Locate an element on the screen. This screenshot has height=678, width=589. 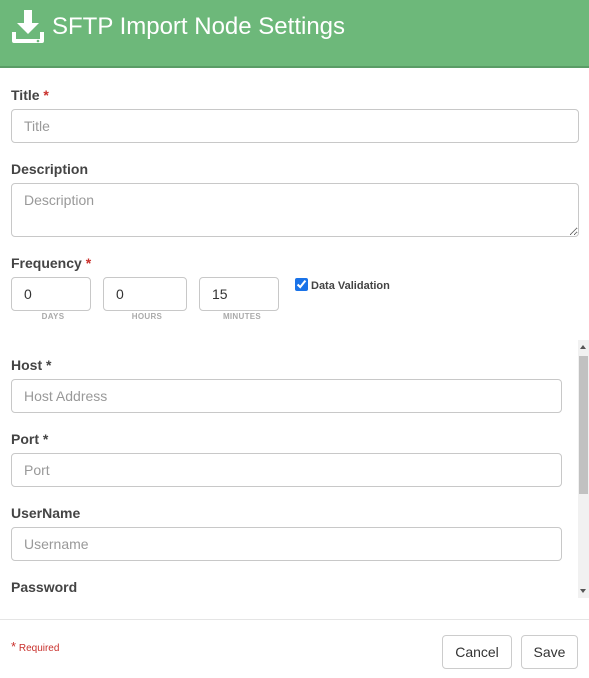
data-validation-checkbox is located at coordinates (301, 284).